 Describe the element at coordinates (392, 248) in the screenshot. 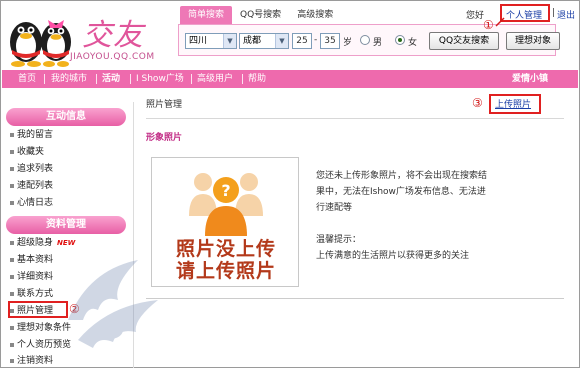

I see `tip-block: 温馨提示： 上传满意的生活照片以获得更多的关注` at that location.